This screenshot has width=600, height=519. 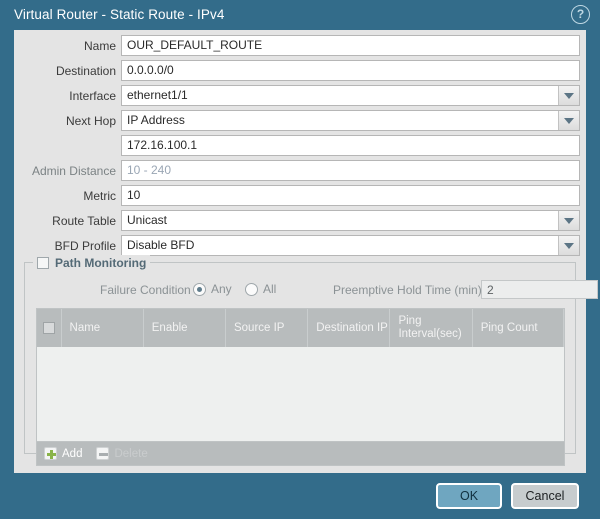 What do you see at coordinates (195, 45) in the screenshot?
I see `field-value: OUR_DEFAULT_ROUTE` at bounding box center [195, 45].